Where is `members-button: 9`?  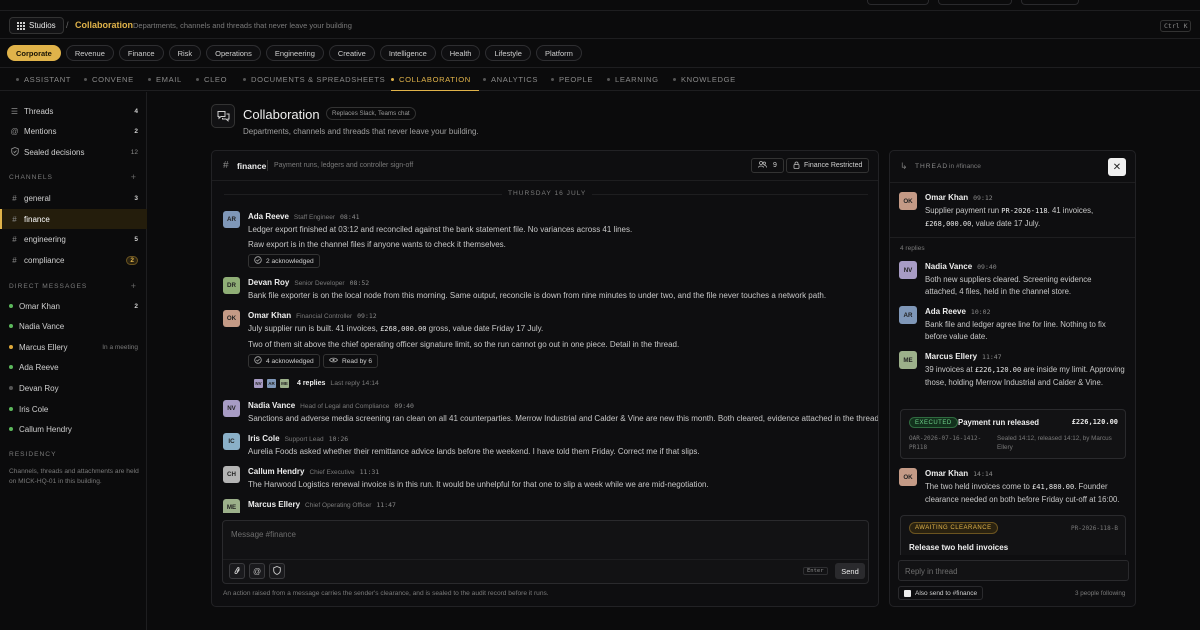 members-button: 9 is located at coordinates (767, 165).